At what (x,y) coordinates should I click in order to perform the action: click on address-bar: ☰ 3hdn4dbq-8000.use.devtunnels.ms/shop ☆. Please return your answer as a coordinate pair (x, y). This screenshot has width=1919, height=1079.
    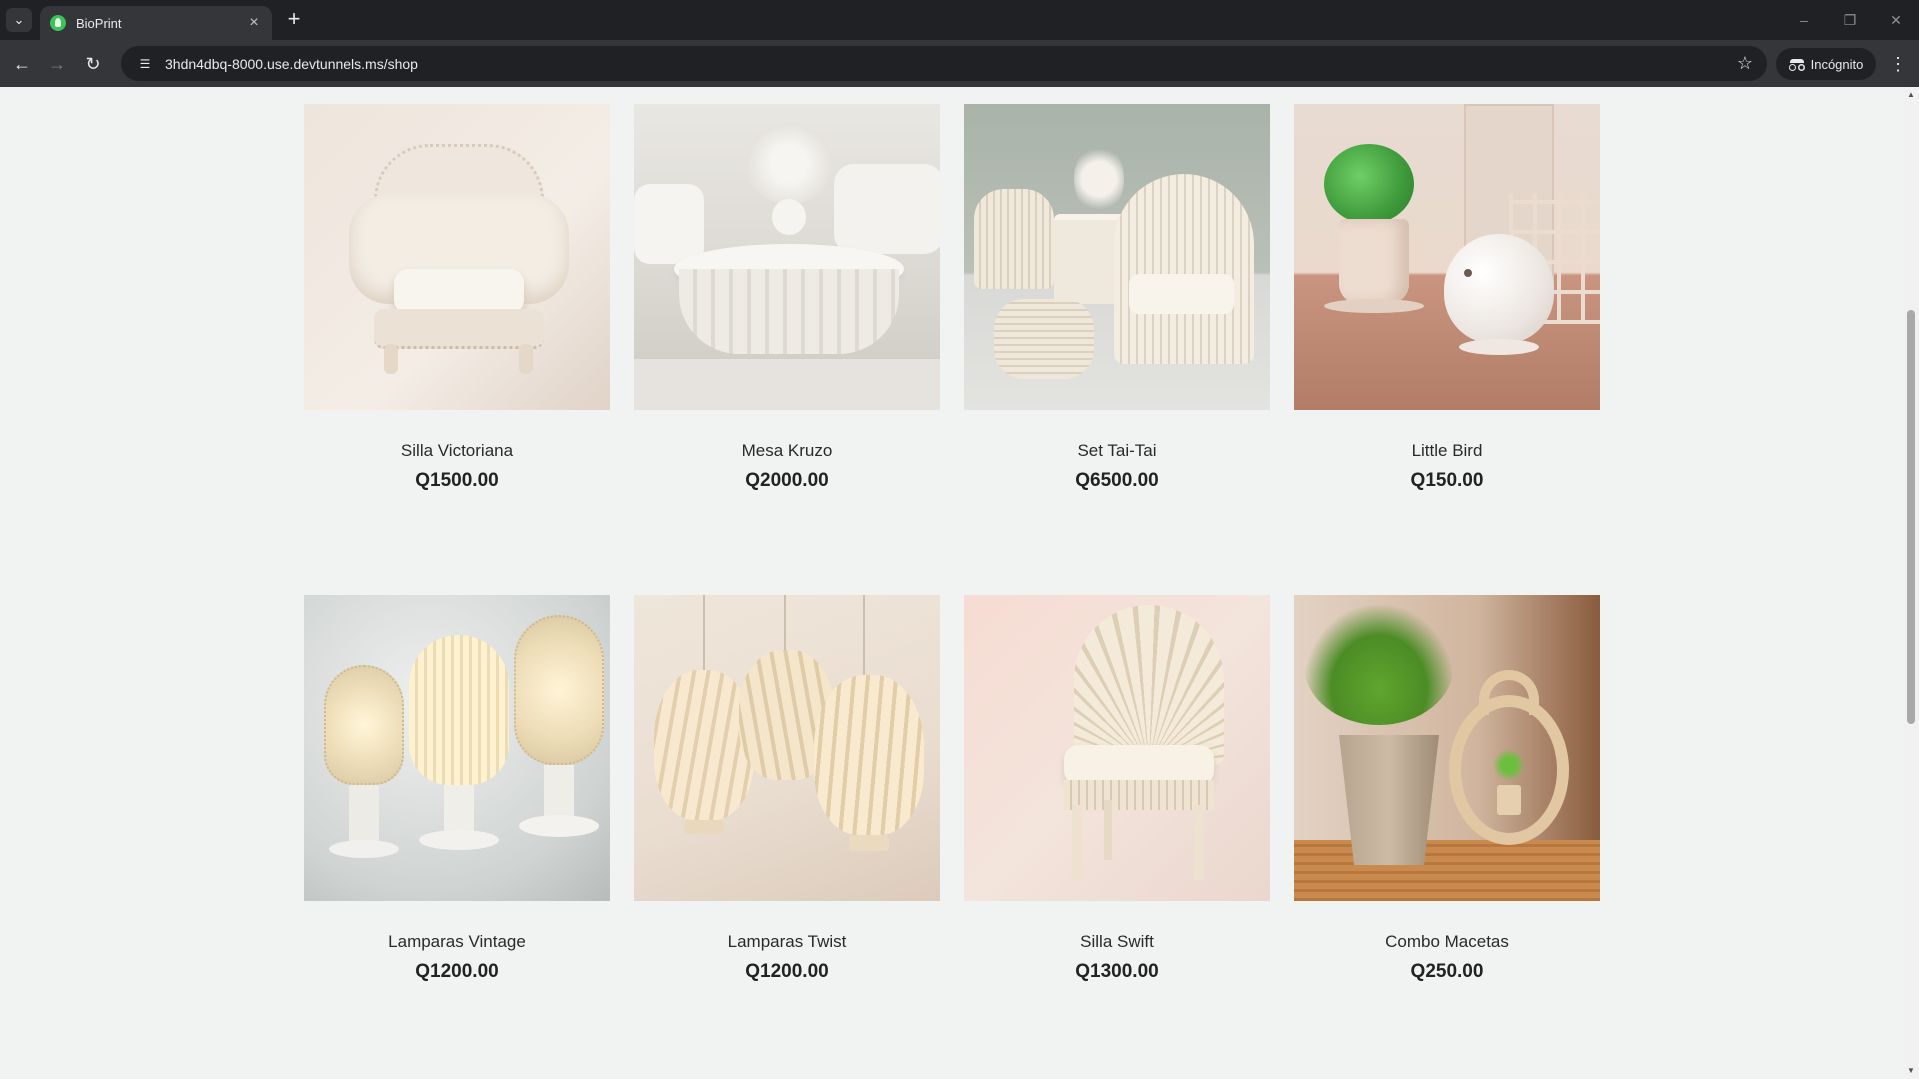
    Looking at the image, I should click on (944, 63).